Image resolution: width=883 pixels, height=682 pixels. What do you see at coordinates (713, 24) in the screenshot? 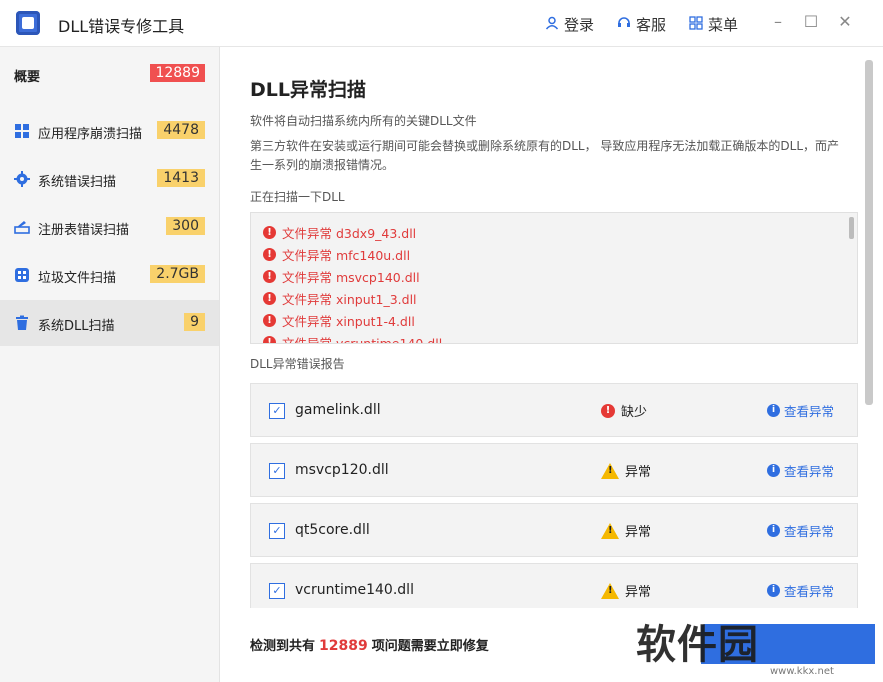
I see `menu-button: 菜单` at bounding box center [713, 24].